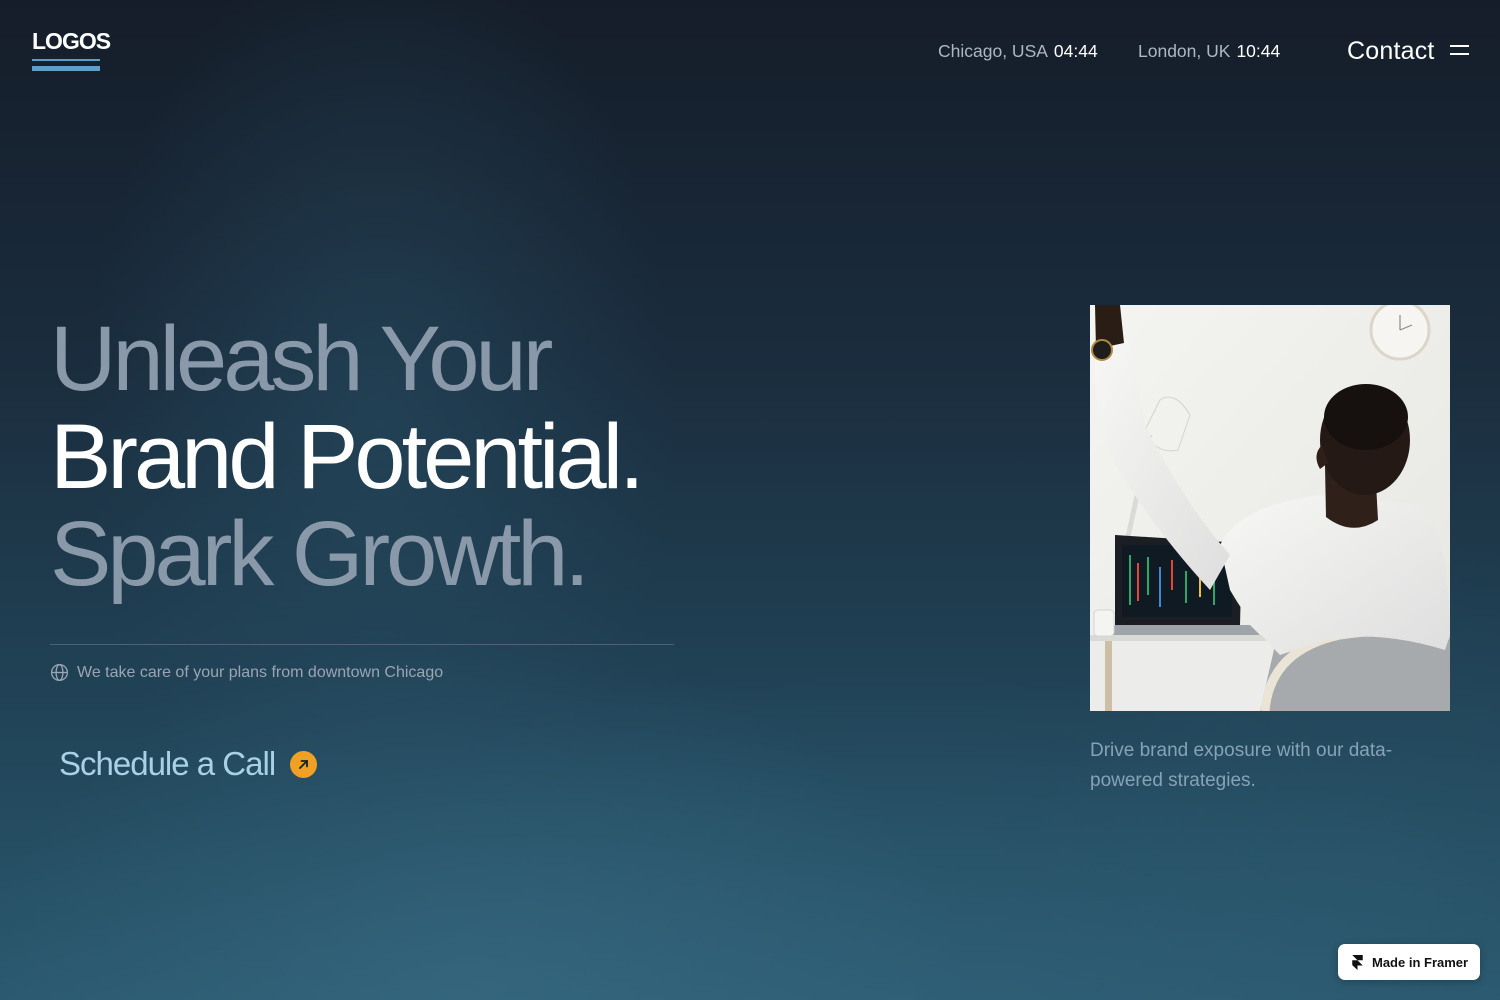  I want to click on framer-logo-icon, so click(1357, 962).